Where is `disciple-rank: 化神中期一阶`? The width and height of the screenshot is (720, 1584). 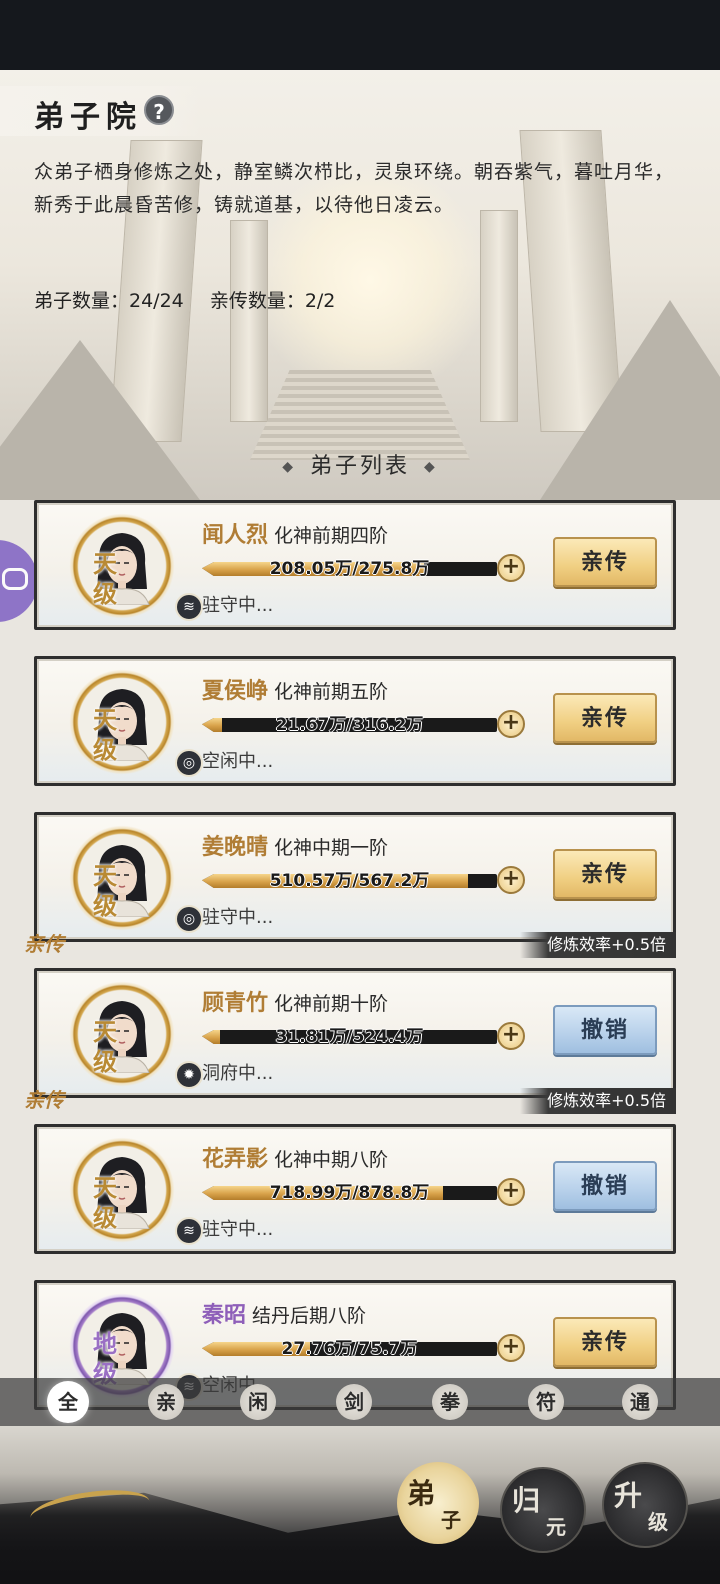 disciple-rank: 化神中期一阶 is located at coordinates (331, 848).